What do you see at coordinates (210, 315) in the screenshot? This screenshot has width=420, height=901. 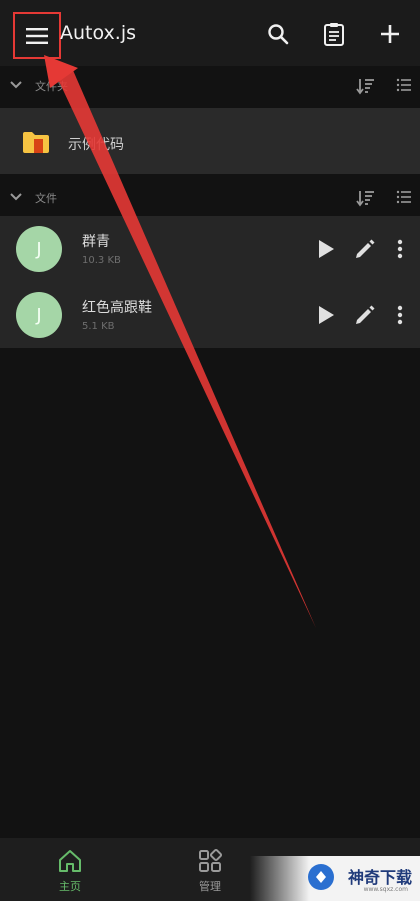 I see `file-row: J 红色高跟鞋 5.1 KB` at bounding box center [210, 315].